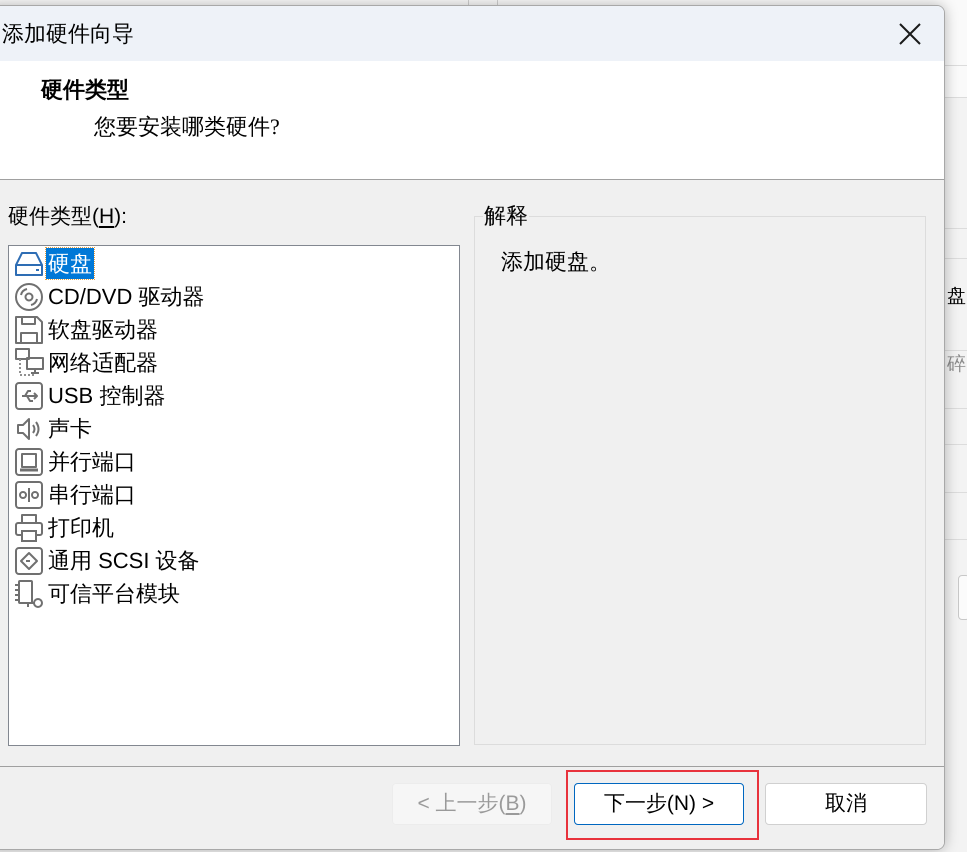 The height and width of the screenshot is (852, 967). I want to click on list-item: CD/DVD 驱动器, so click(126, 296).